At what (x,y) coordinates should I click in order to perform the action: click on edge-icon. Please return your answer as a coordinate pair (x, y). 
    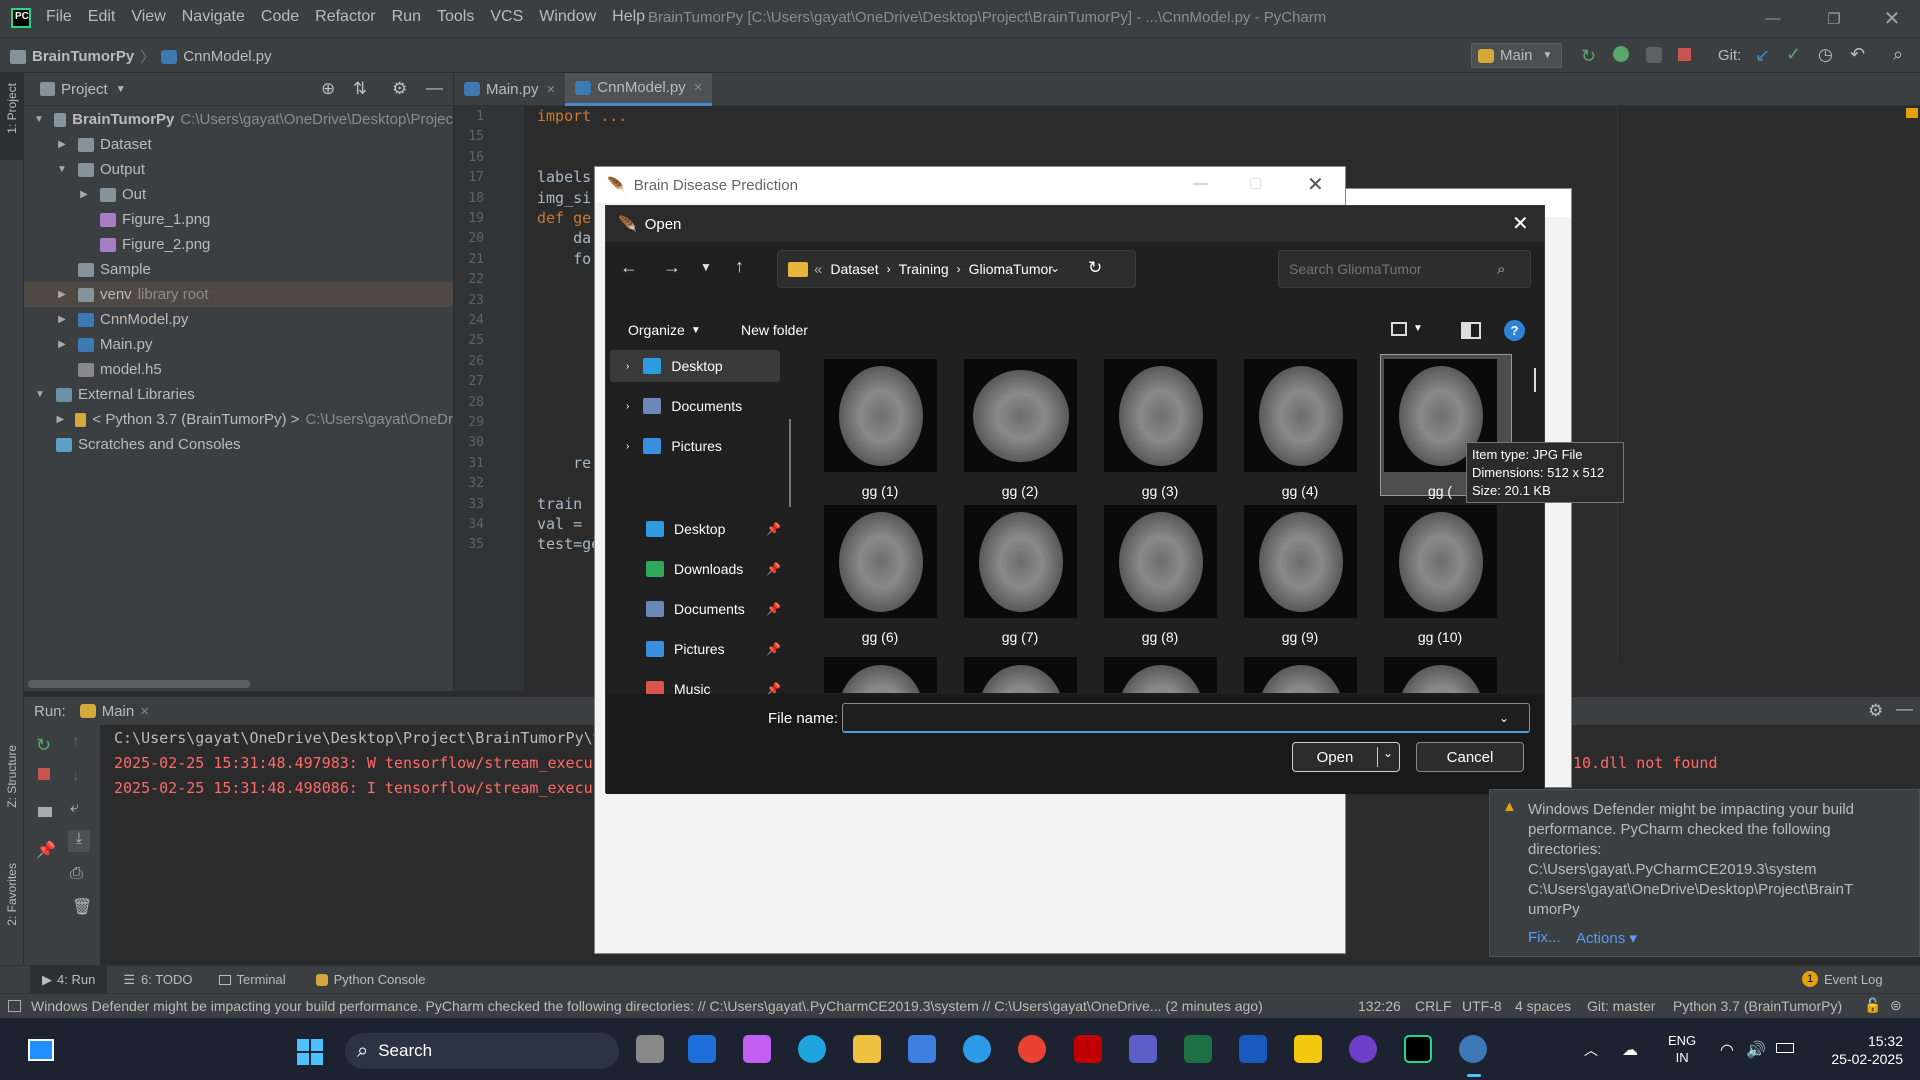
    Looking at the image, I should click on (812, 1049).